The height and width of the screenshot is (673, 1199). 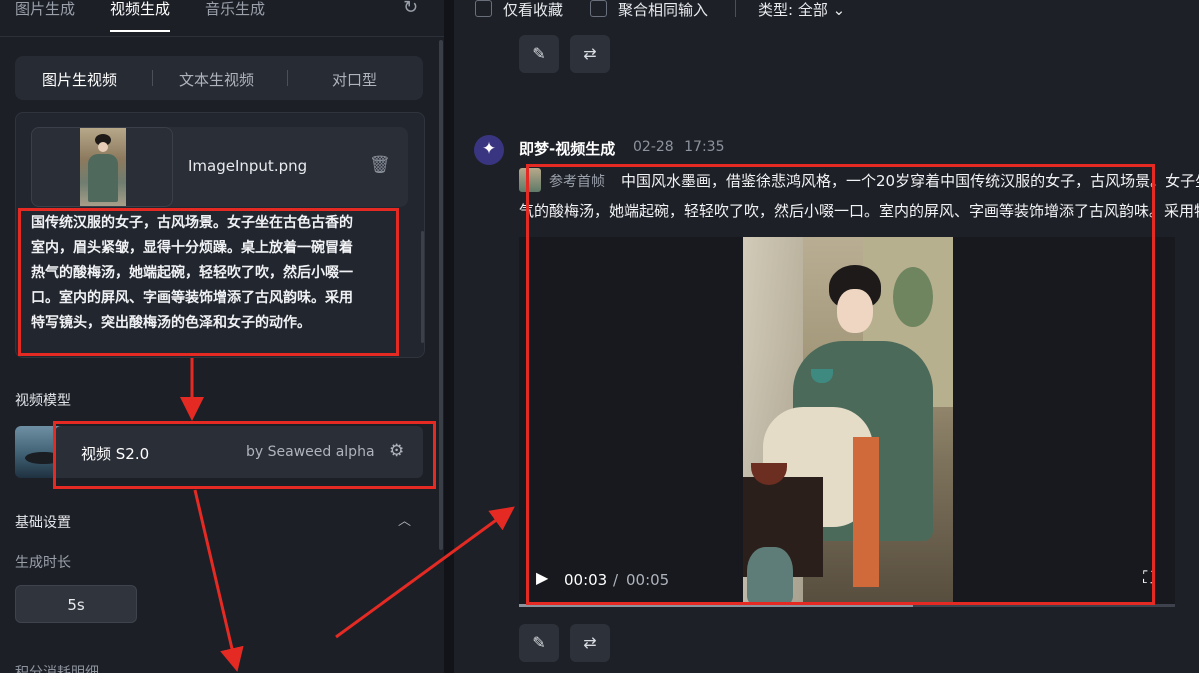 I want to click on panel-divider, so click(x=449, y=336).